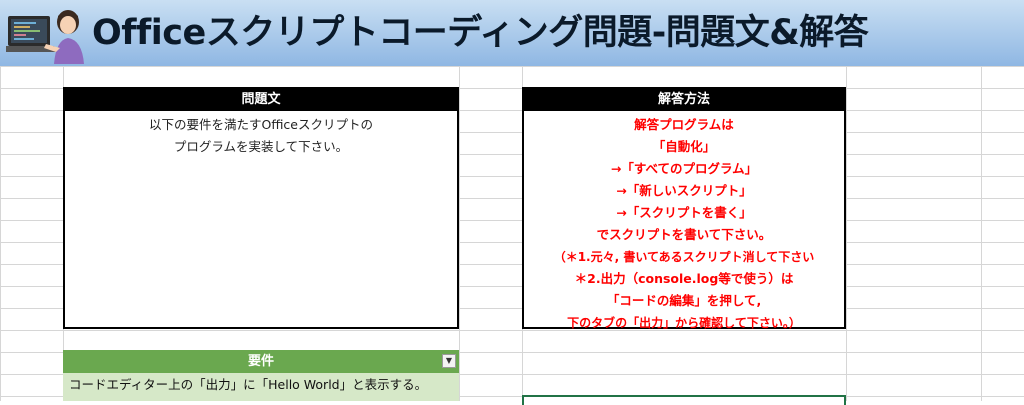 This screenshot has width=1024, height=405. Describe the element at coordinates (261, 124) in the screenshot. I see `question-line: 以下の要件を満たすOfficeスクリプトの` at that location.